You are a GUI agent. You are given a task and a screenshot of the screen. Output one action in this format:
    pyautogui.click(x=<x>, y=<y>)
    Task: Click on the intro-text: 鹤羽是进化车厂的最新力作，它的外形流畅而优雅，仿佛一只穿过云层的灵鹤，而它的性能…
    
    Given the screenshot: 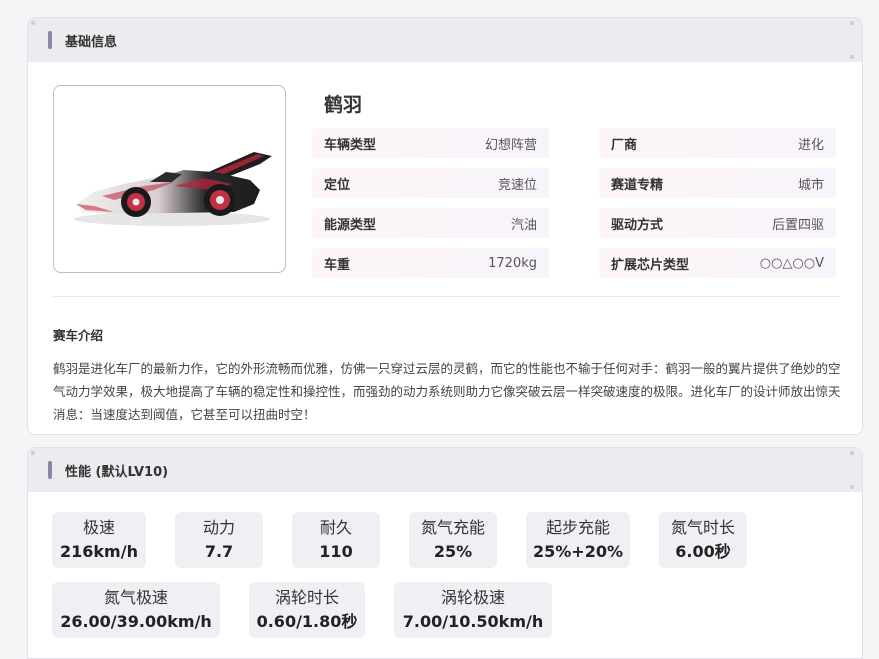 What is the action you would take?
    pyautogui.click(x=447, y=391)
    